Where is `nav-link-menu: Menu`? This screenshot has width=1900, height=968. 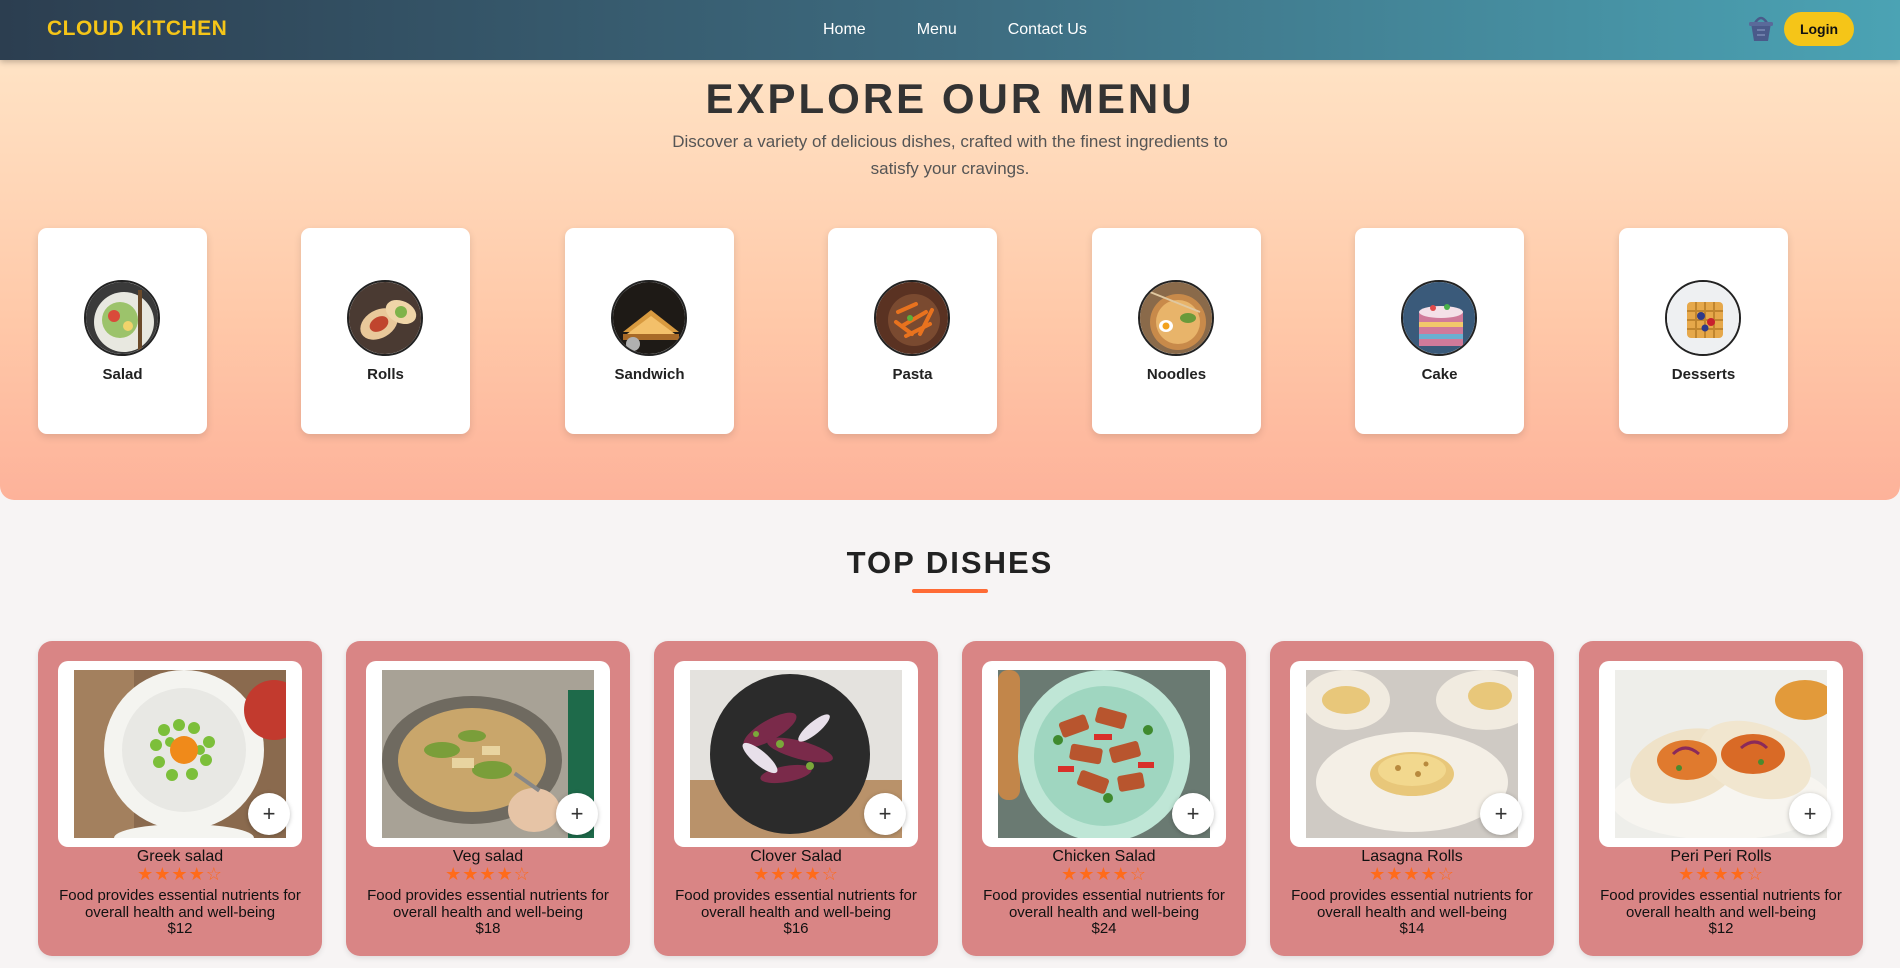
nav-link-menu: Menu is located at coordinates (937, 30).